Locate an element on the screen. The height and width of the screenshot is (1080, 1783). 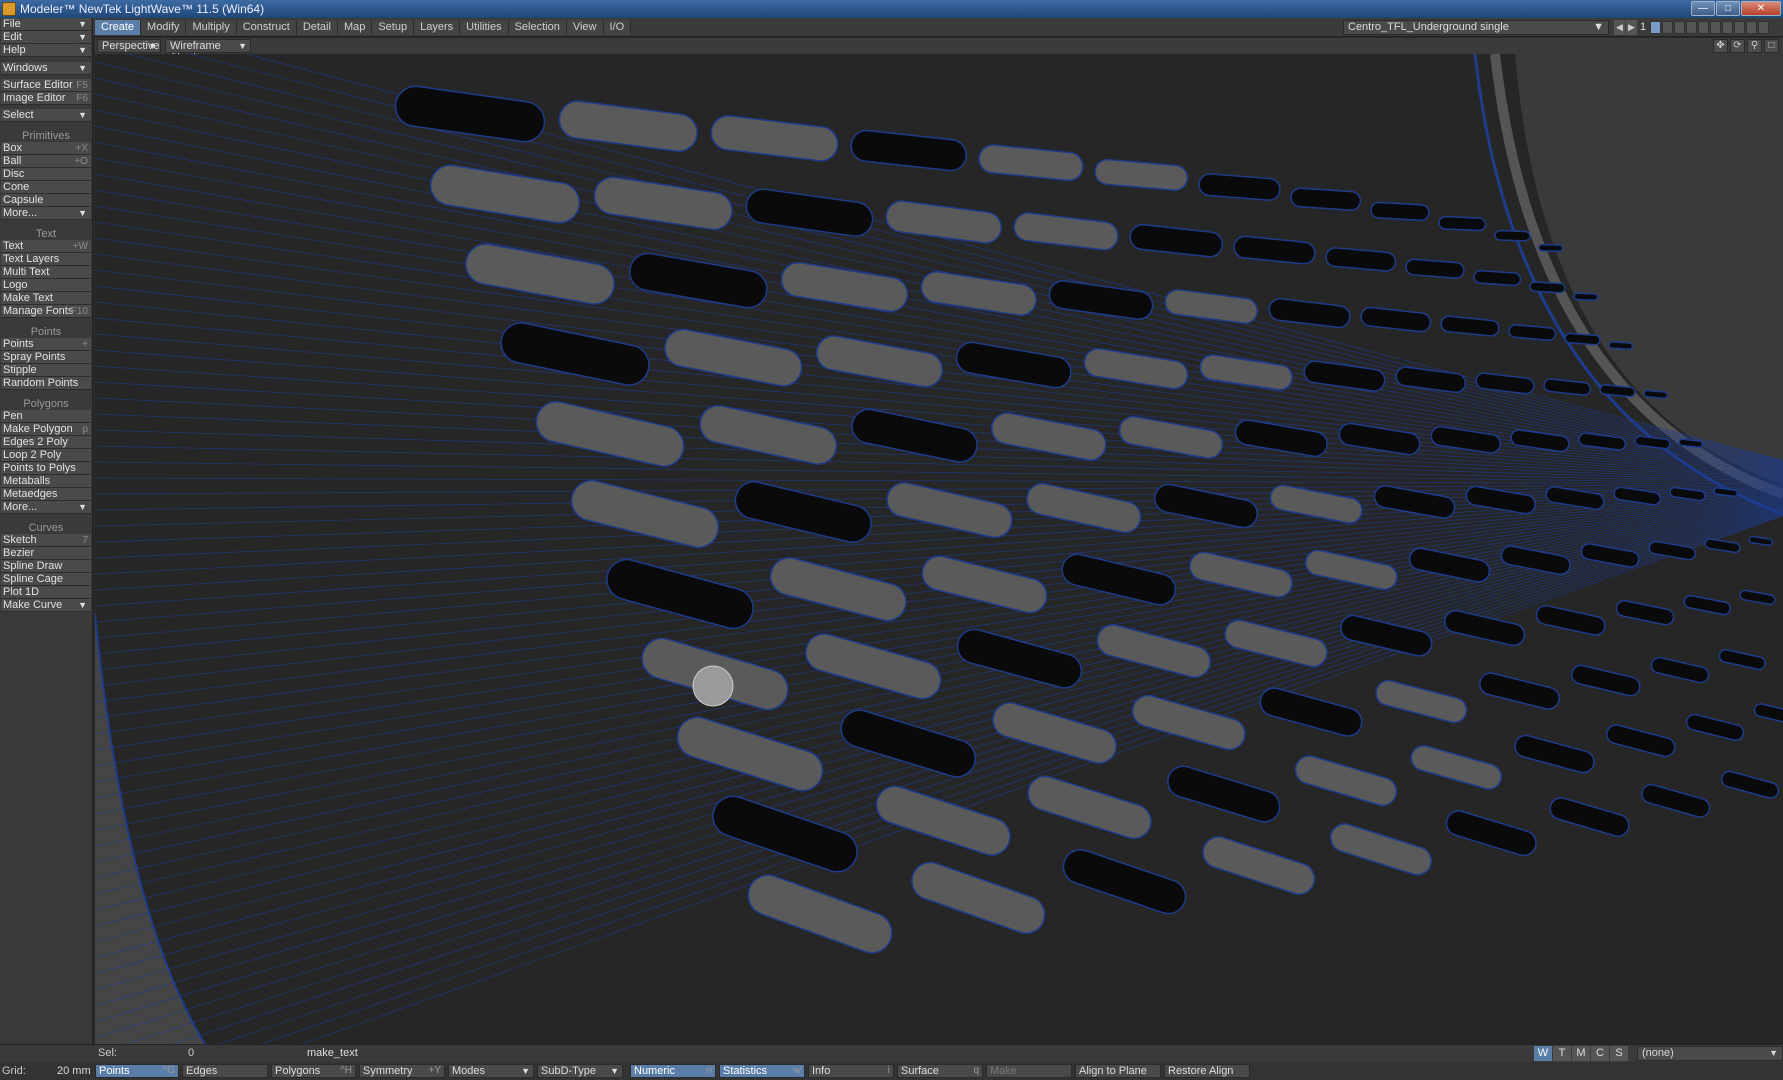
toggle-s: S is located at coordinates (1619, 1053).